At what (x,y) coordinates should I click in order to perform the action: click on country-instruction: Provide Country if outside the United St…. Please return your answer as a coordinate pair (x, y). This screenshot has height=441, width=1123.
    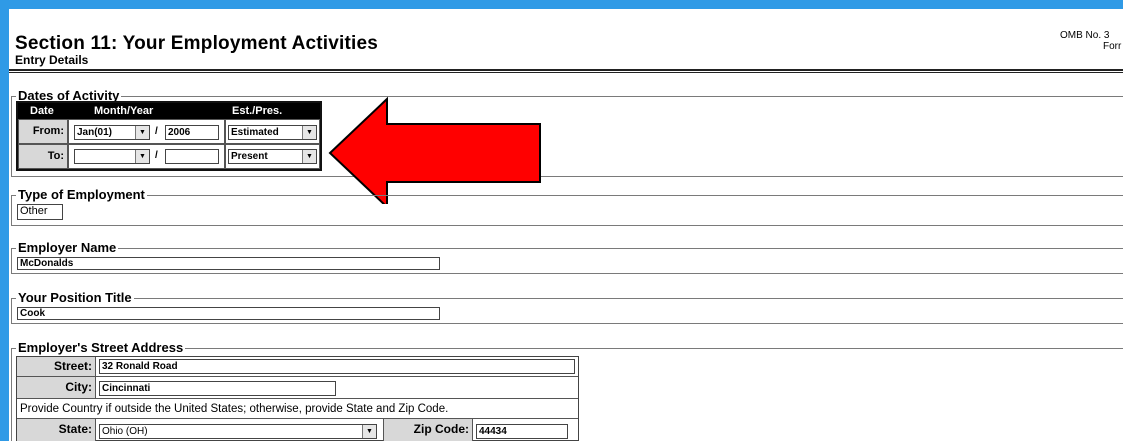
    Looking at the image, I should click on (234, 409).